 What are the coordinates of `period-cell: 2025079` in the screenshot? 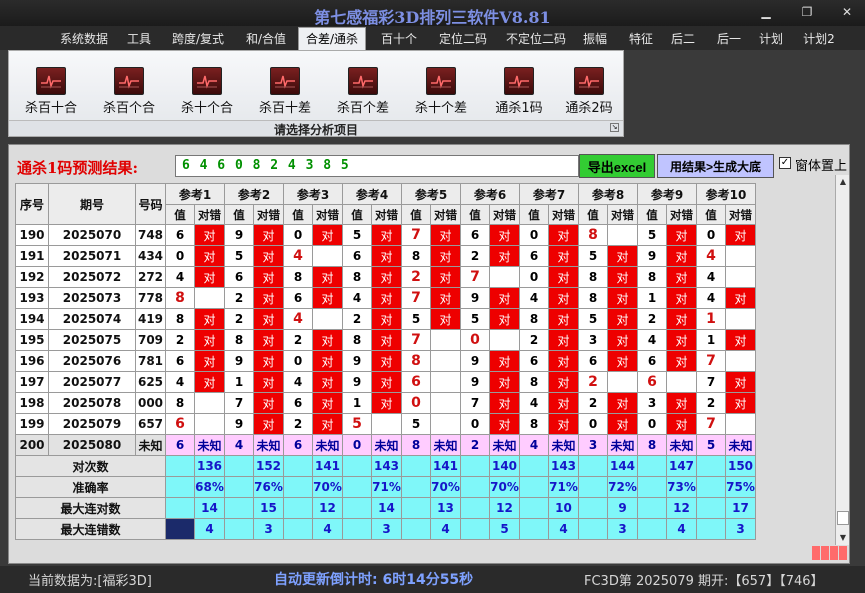 It's located at (92, 424).